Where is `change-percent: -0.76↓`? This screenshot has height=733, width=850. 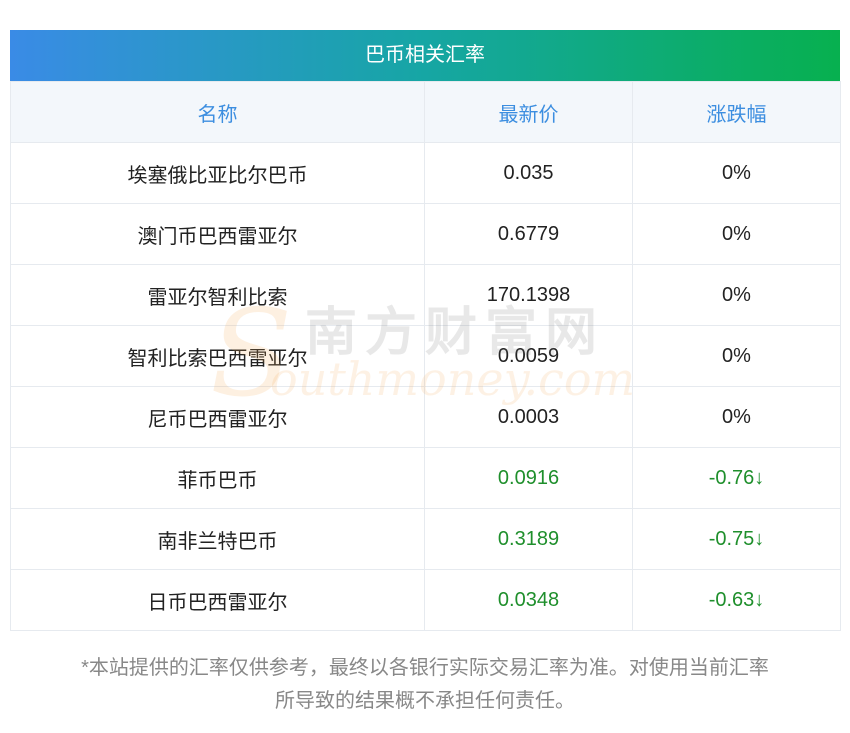
change-percent: -0.76↓ is located at coordinates (736, 478).